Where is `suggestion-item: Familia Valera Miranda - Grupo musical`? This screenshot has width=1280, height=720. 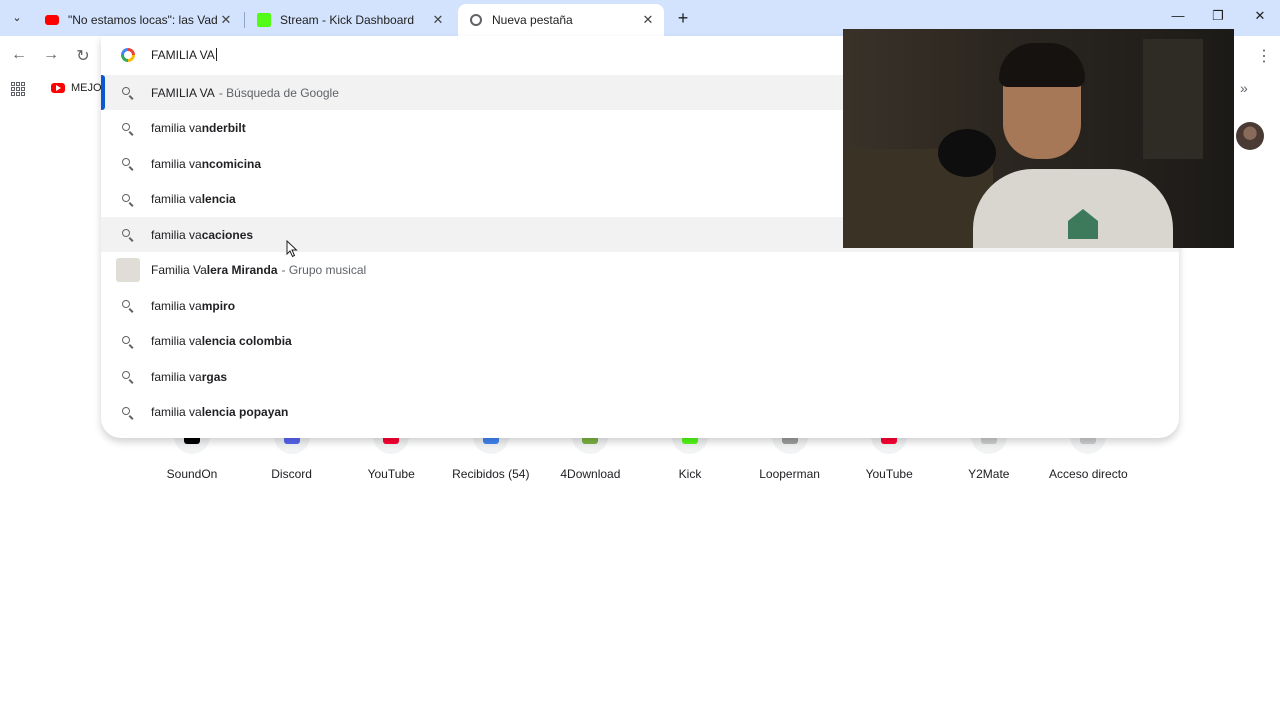 suggestion-item: Familia Valera Miranda - Grupo musical is located at coordinates (640, 270).